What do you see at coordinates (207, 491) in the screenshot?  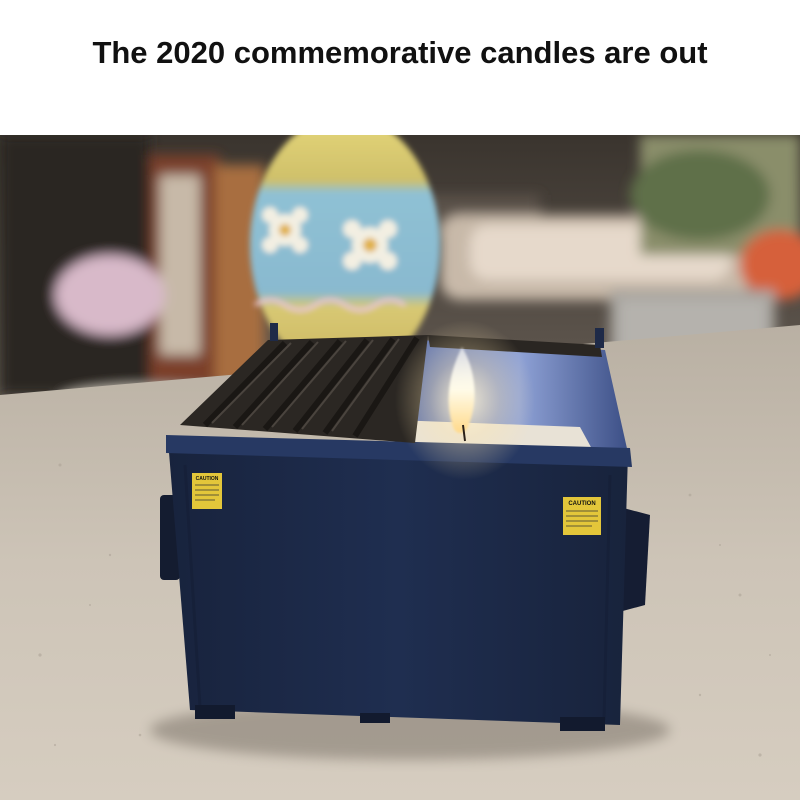 I see `left-caution-sticker: CAUTION` at bounding box center [207, 491].